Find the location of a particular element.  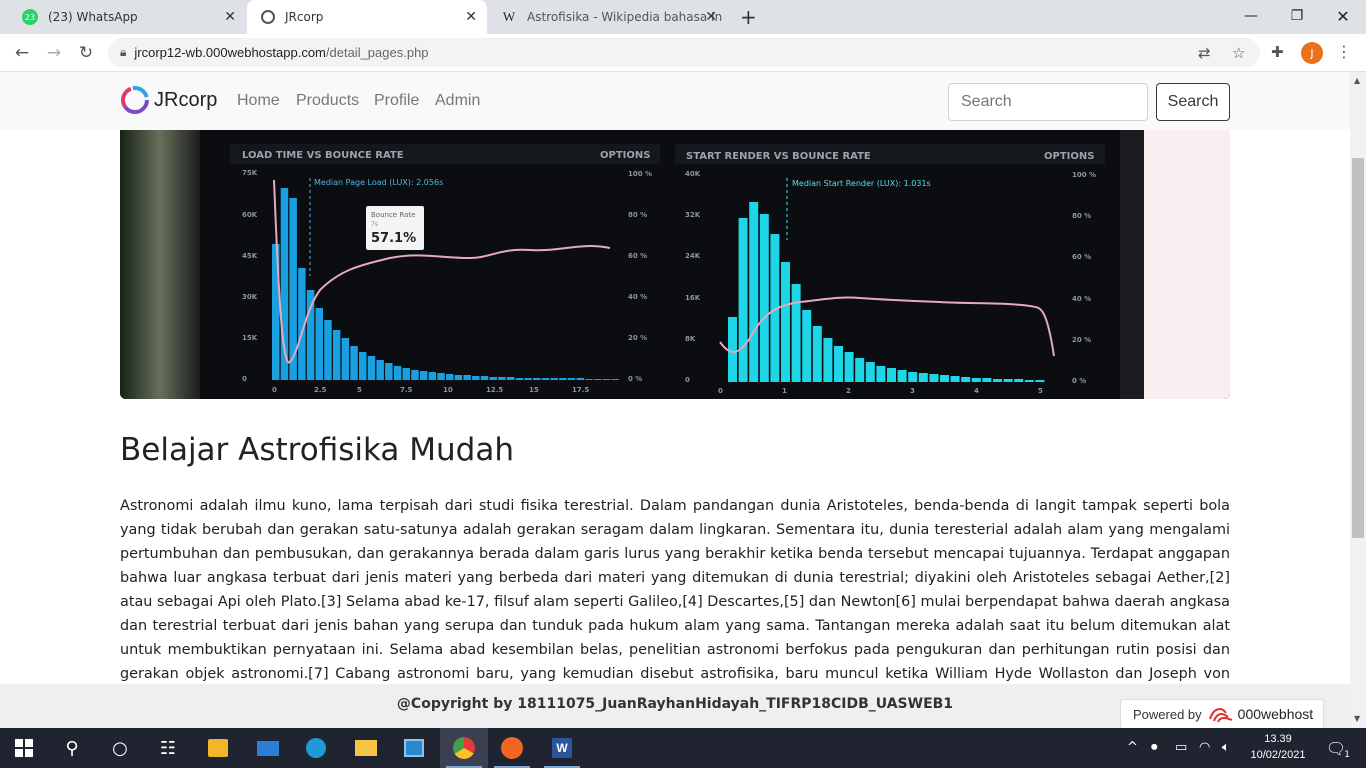

nav-home: Home is located at coordinates (258, 101).